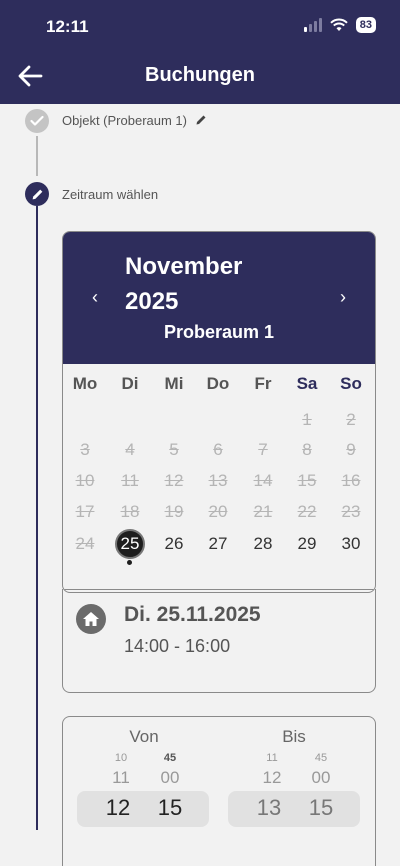 Image resolution: width=400 pixels, height=866 pixels. I want to click on calendar-header: ‹ November 2025 Proberaum 1 ›, so click(219, 298).